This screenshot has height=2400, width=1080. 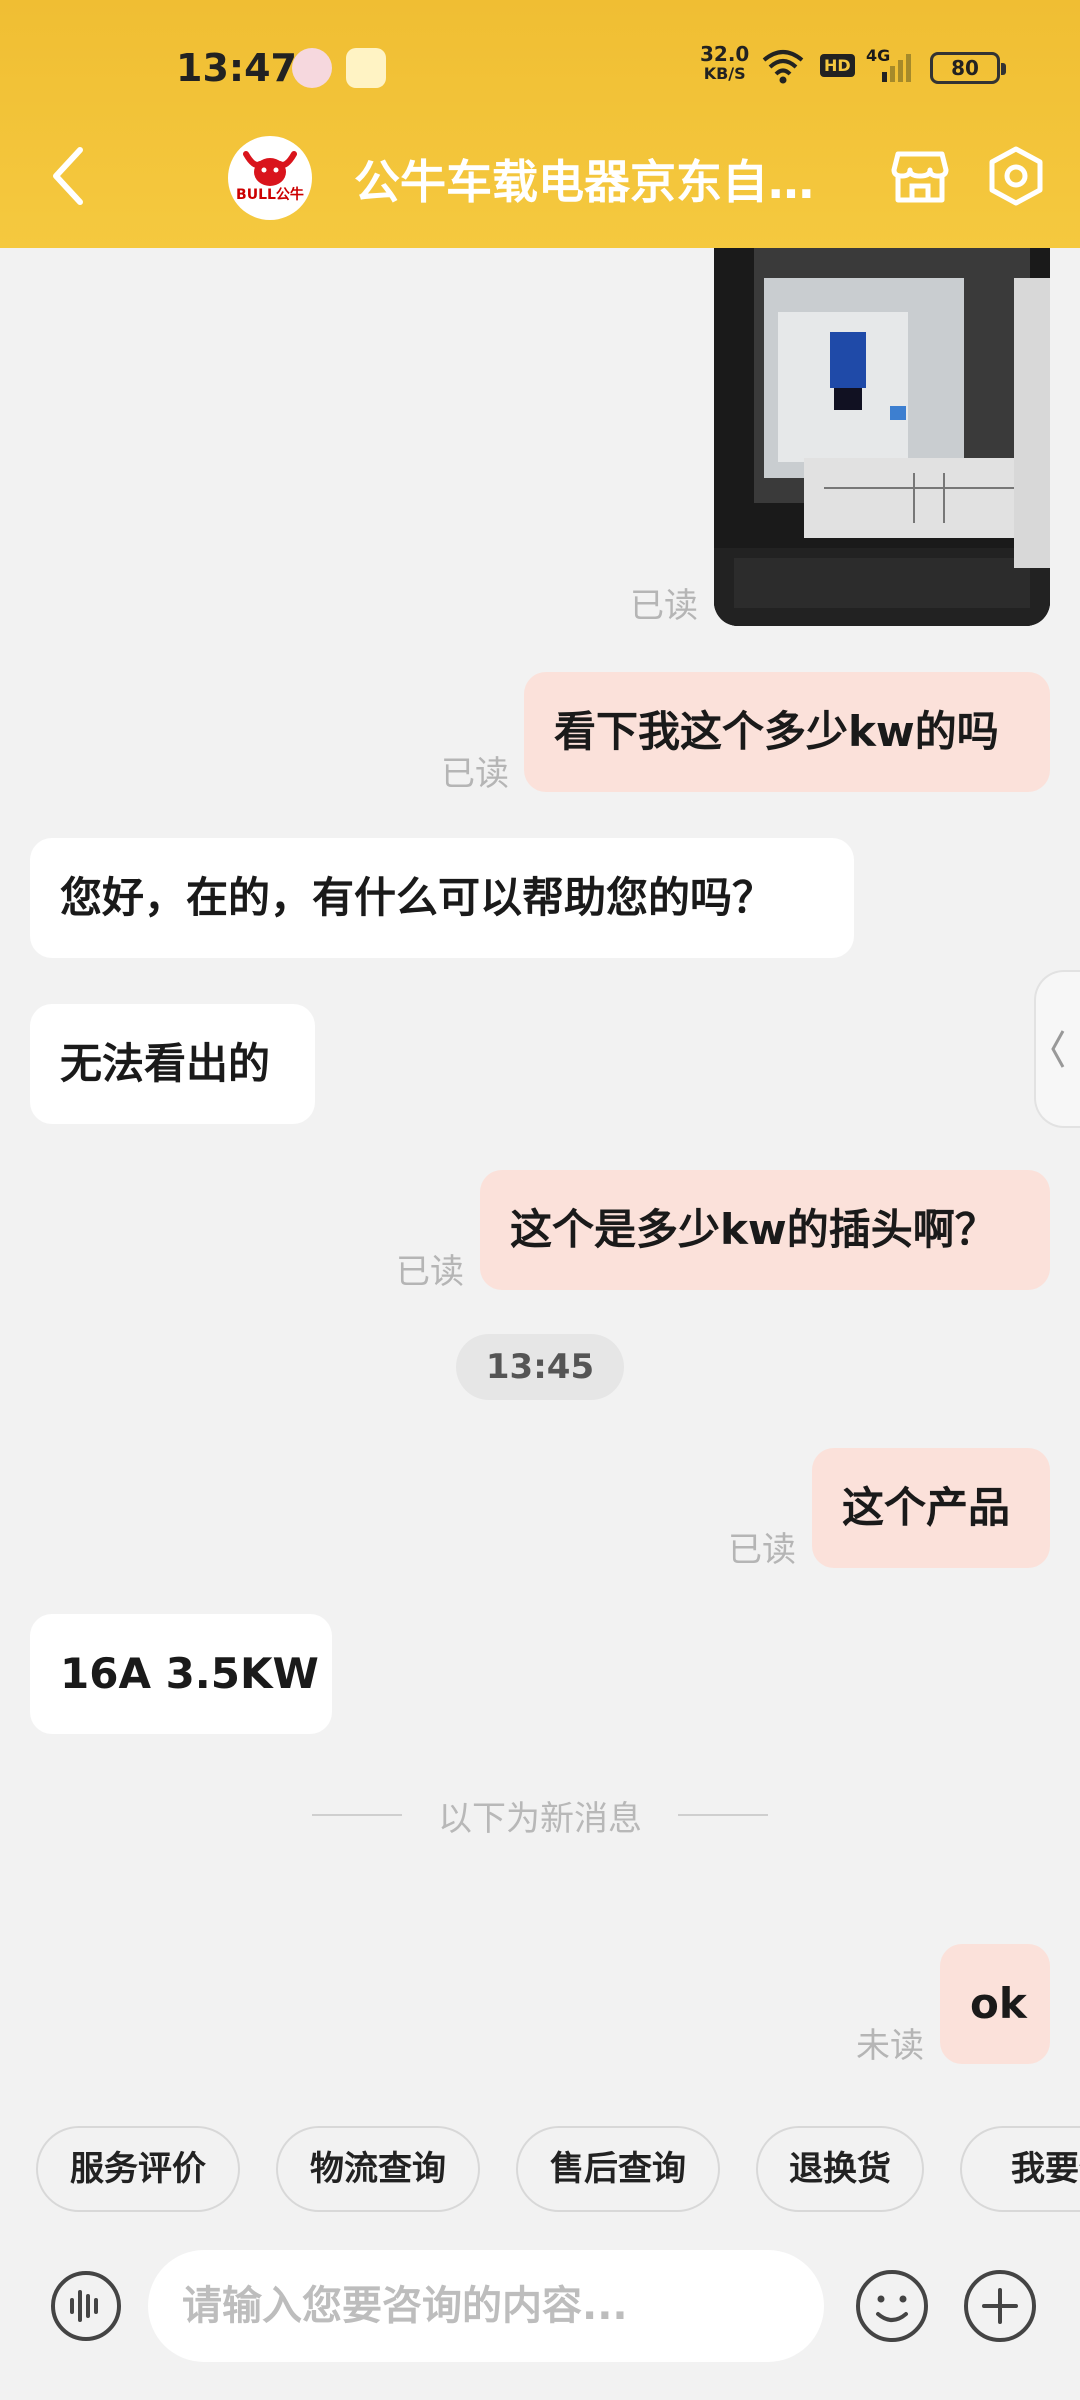 What do you see at coordinates (840, 2169) in the screenshot?
I see `quick-reply-chip: 退换货` at bounding box center [840, 2169].